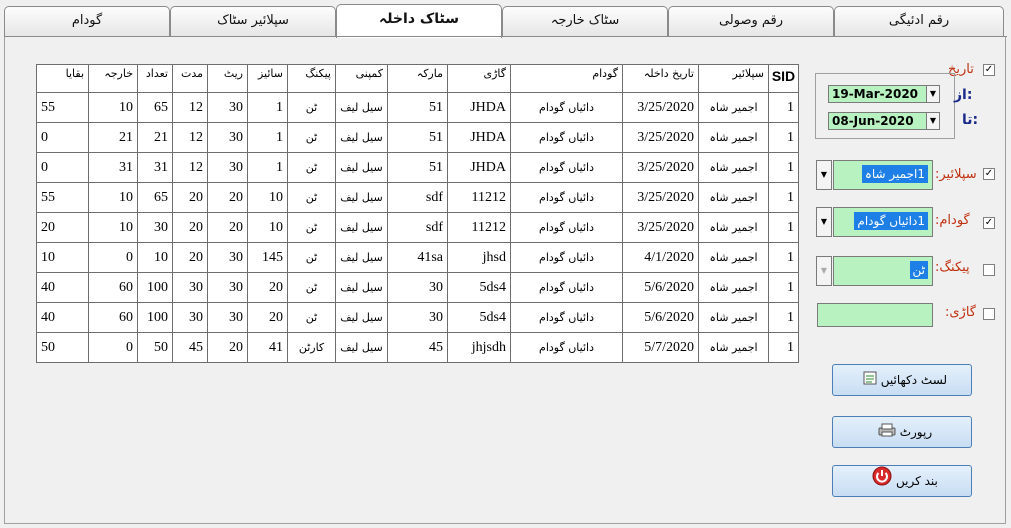  Describe the element at coordinates (87, 21) in the screenshot. I see `tab-warehouse: گودام` at that location.